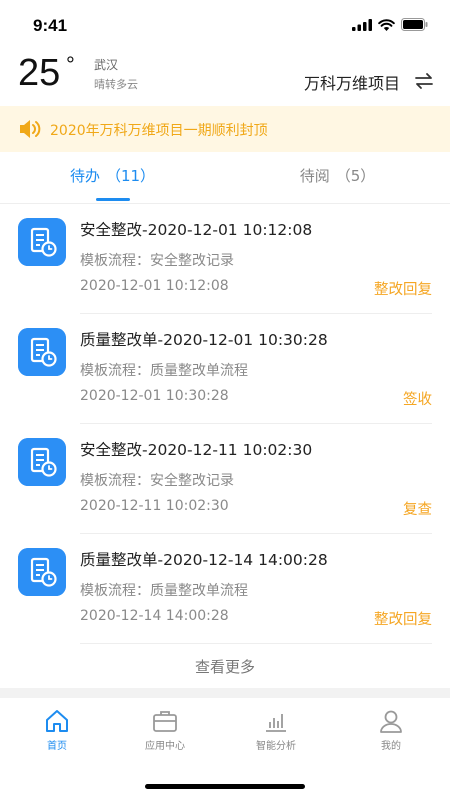 This screenshot has height=800, width=450. What do you see at coordinates (154, 616) in the screenshot?
I see `item-date: 2020-12-14 14:00:28` at bounding box center [154, 616].